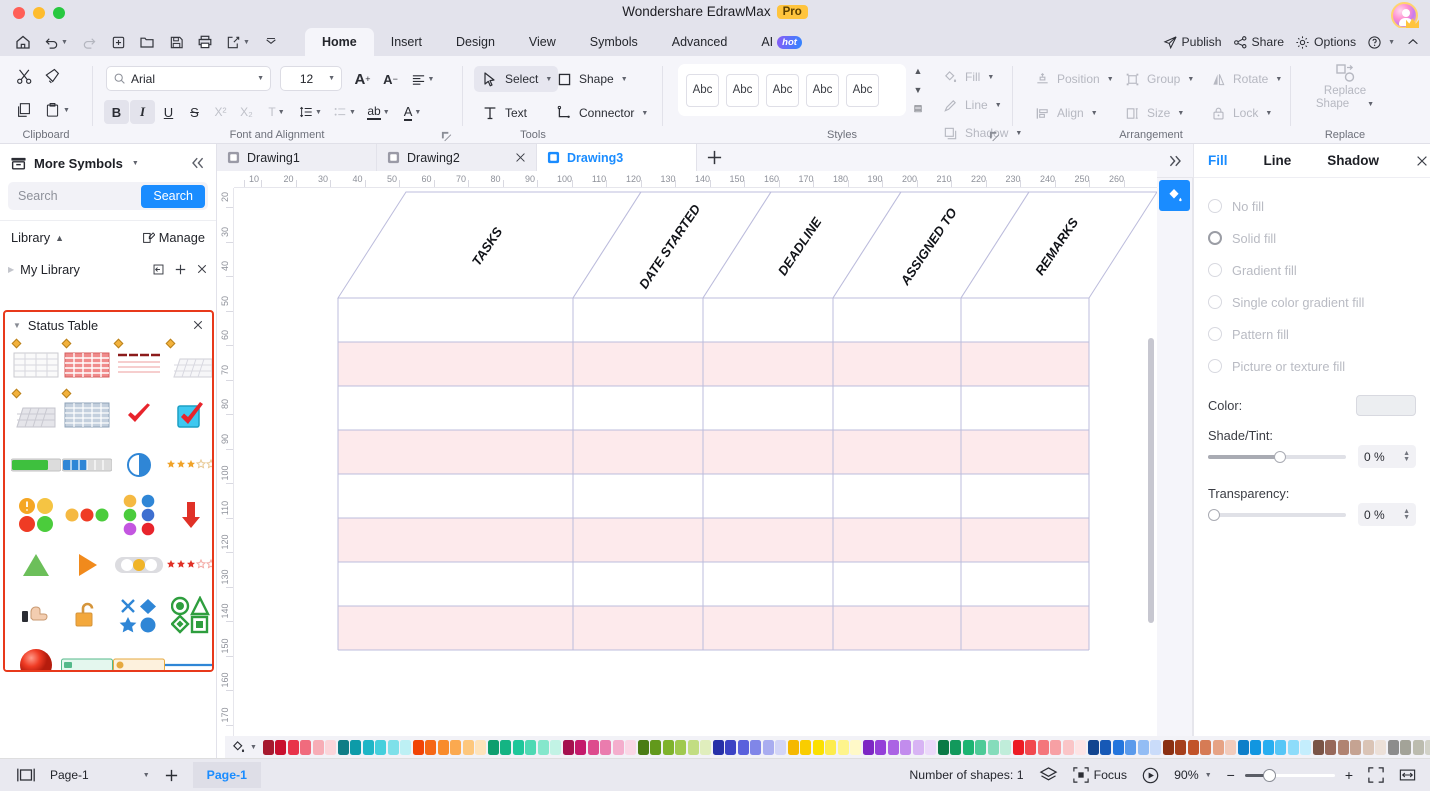  Describe the element at coordinates (89, 42) in the screenshot. I see `redo-icon` at that location.